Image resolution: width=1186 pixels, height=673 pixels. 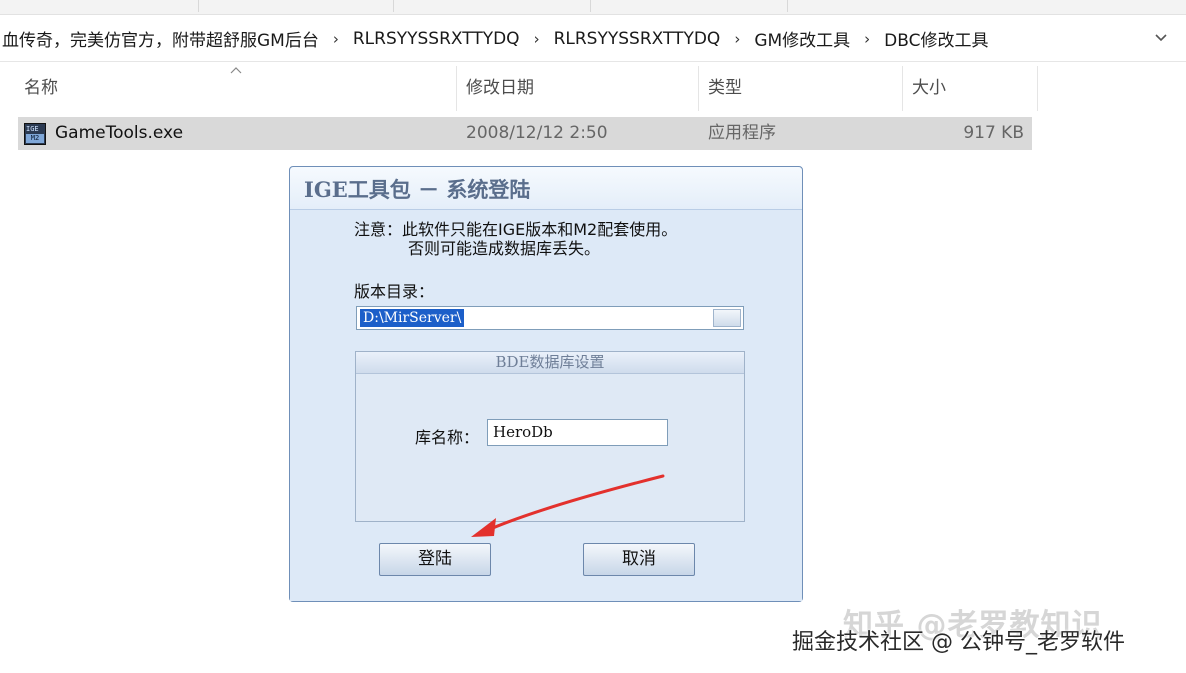 I want to click on cancel-button: 取消, so click(x=639, y=559).